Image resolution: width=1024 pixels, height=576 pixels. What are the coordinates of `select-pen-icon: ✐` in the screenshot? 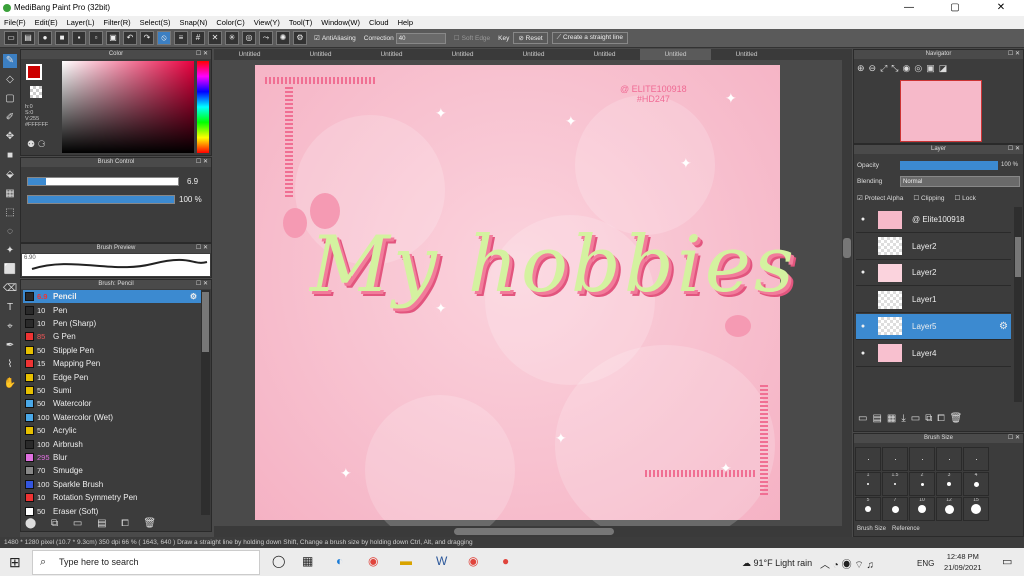 It's located at (10, 118).